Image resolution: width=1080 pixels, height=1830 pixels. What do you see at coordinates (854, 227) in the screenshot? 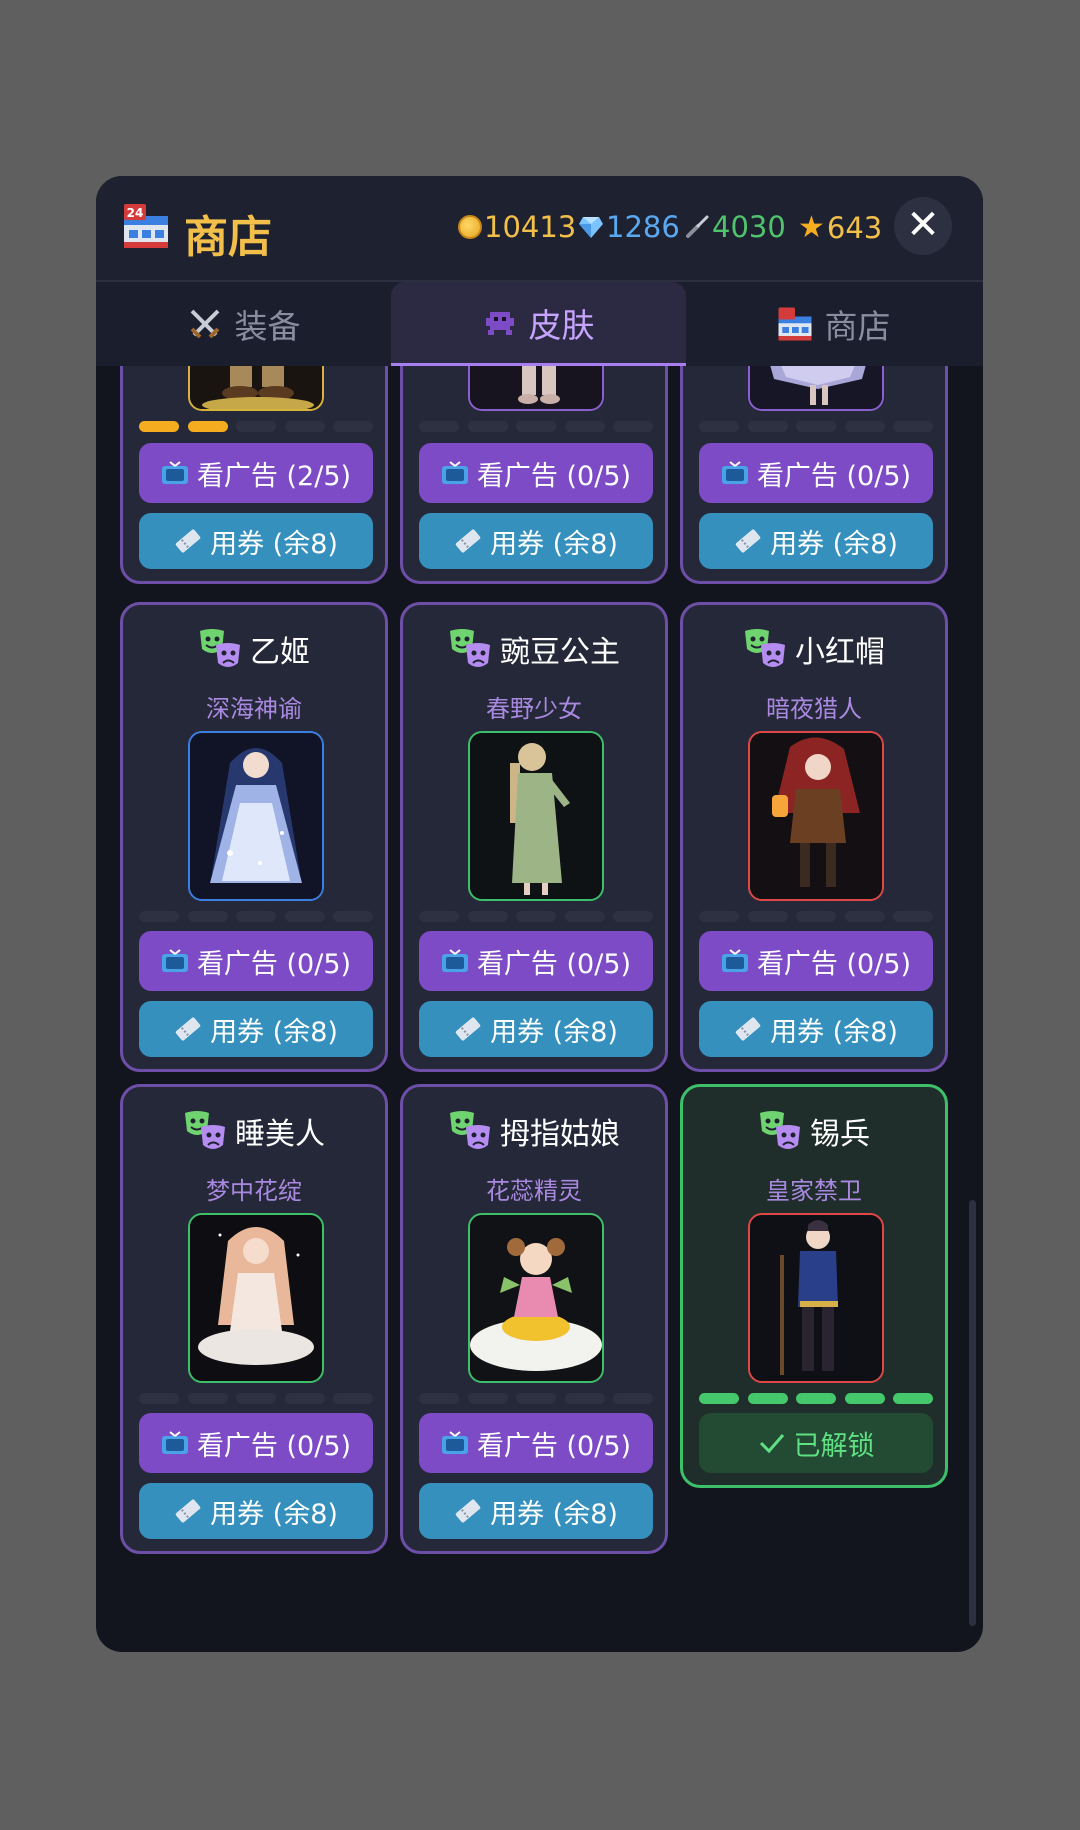
I see `star-value: 643` at bounding box center [854, 227].